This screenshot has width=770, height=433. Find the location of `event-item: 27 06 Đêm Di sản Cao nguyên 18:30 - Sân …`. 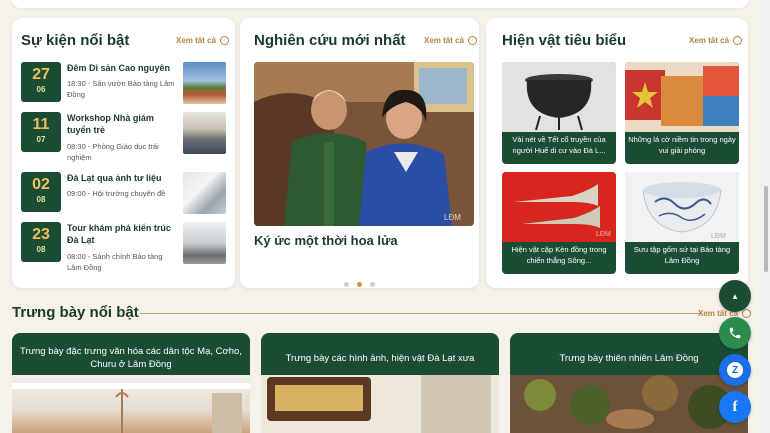

event-item: 27 06 Đêm Di sản Cao nguyên 18:30 - Sân … is located at coordinates (123, 87).